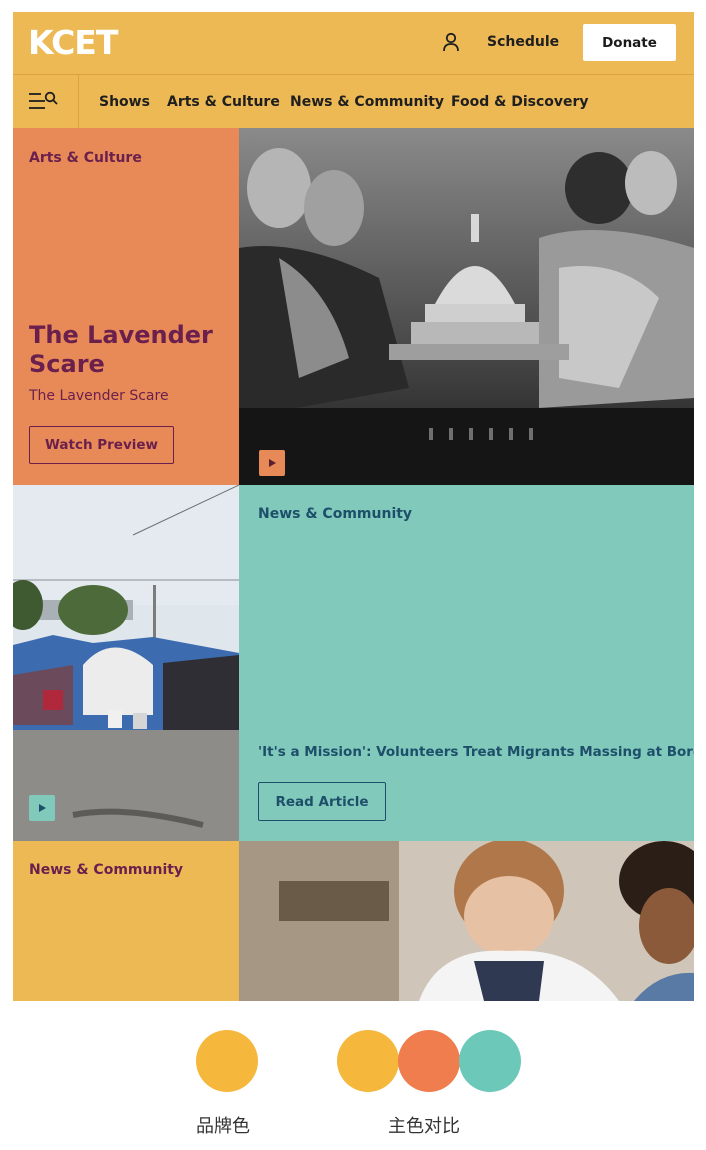 The image size is (706, 1150). Describe the element at coordinates (223, 1126) in the screenshot. I see `brand-color-caption: 品牌色` at that location.